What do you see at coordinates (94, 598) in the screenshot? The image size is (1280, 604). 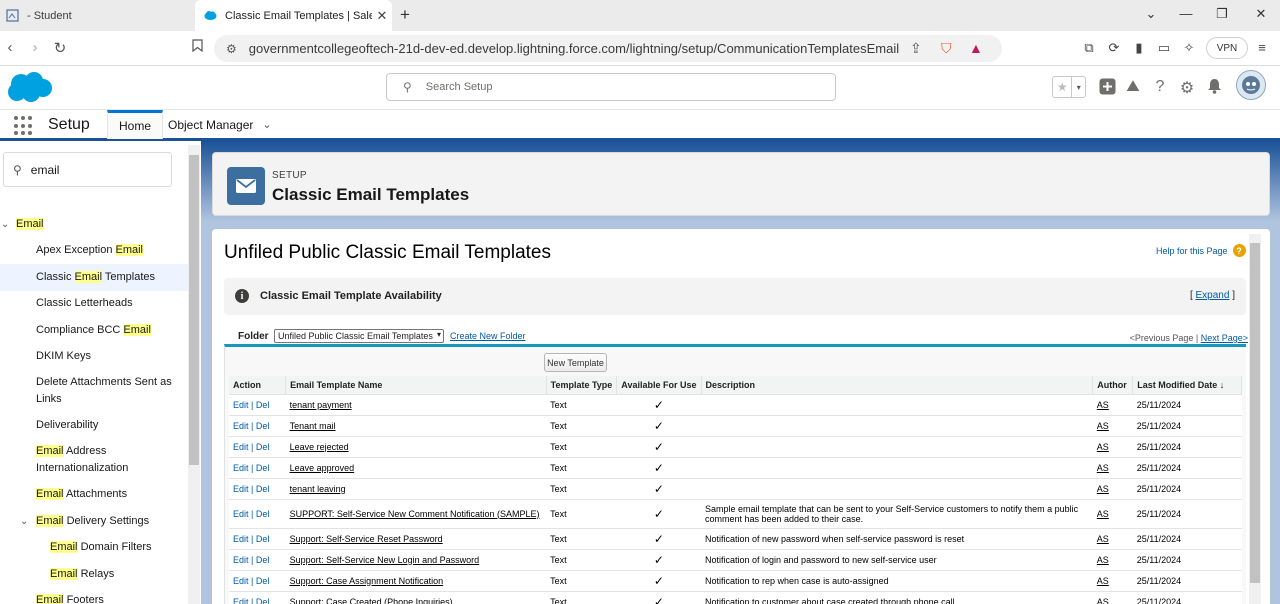 I see `sidebar-item-email-footers: Email Footers` at bounding box center [94, 598].